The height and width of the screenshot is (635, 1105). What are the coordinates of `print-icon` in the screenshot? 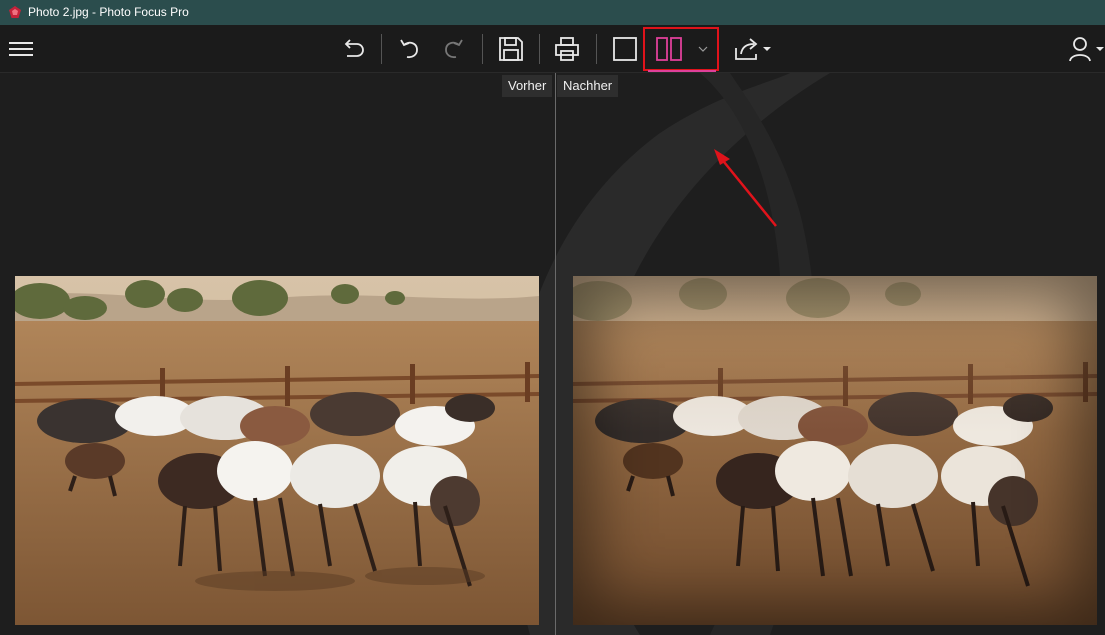 It's located at (567, 49).